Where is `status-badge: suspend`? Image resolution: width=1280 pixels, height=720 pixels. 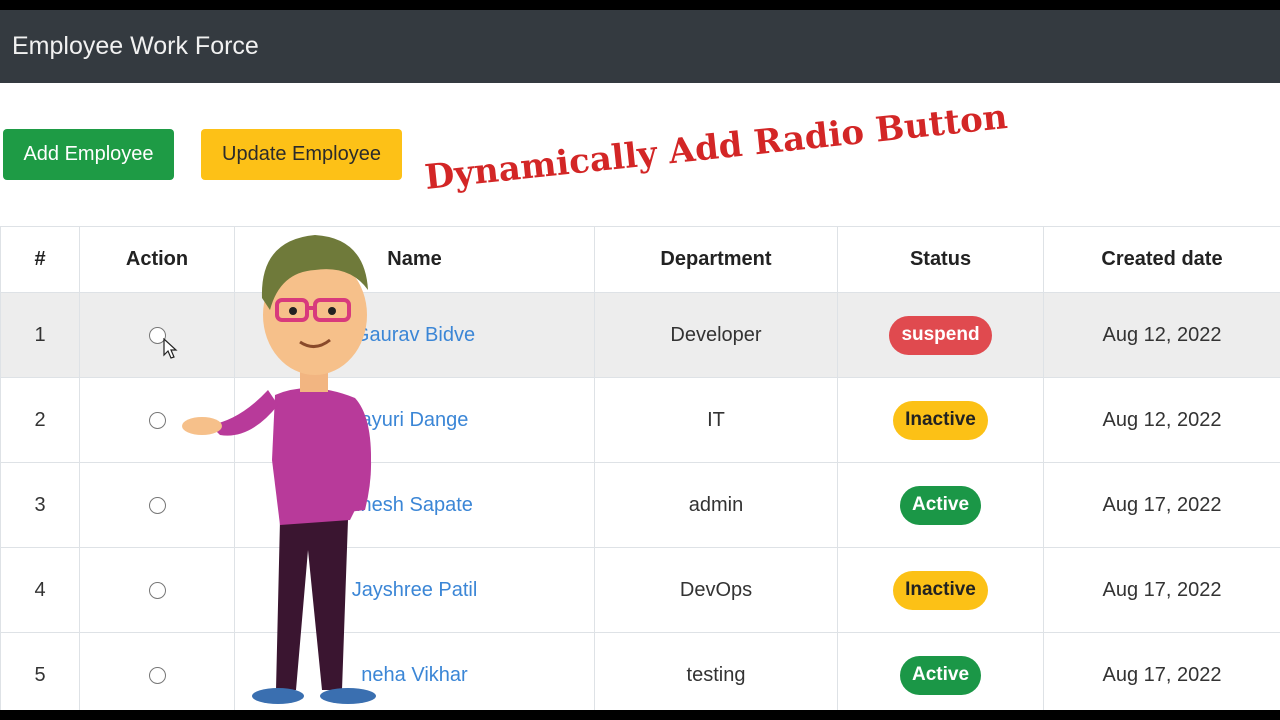 status-badge: suspend is located at coordinates (940, 335).